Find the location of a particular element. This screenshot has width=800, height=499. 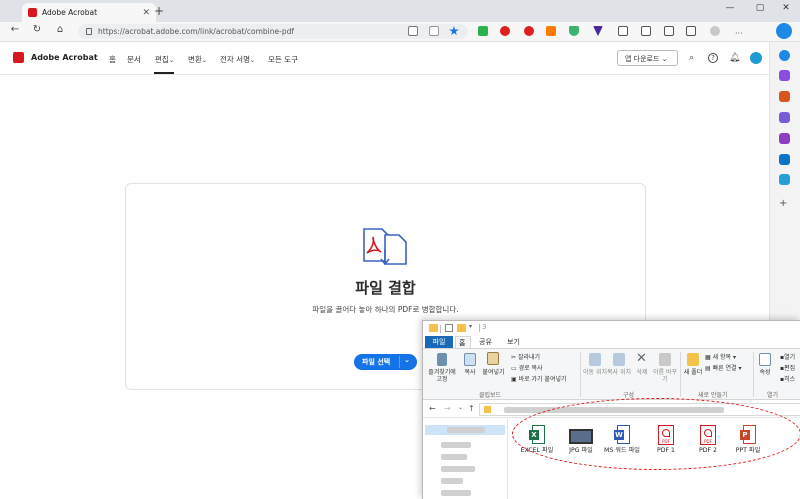

recent-locations-icon: ⌄ is located at coordinates (460, 407).